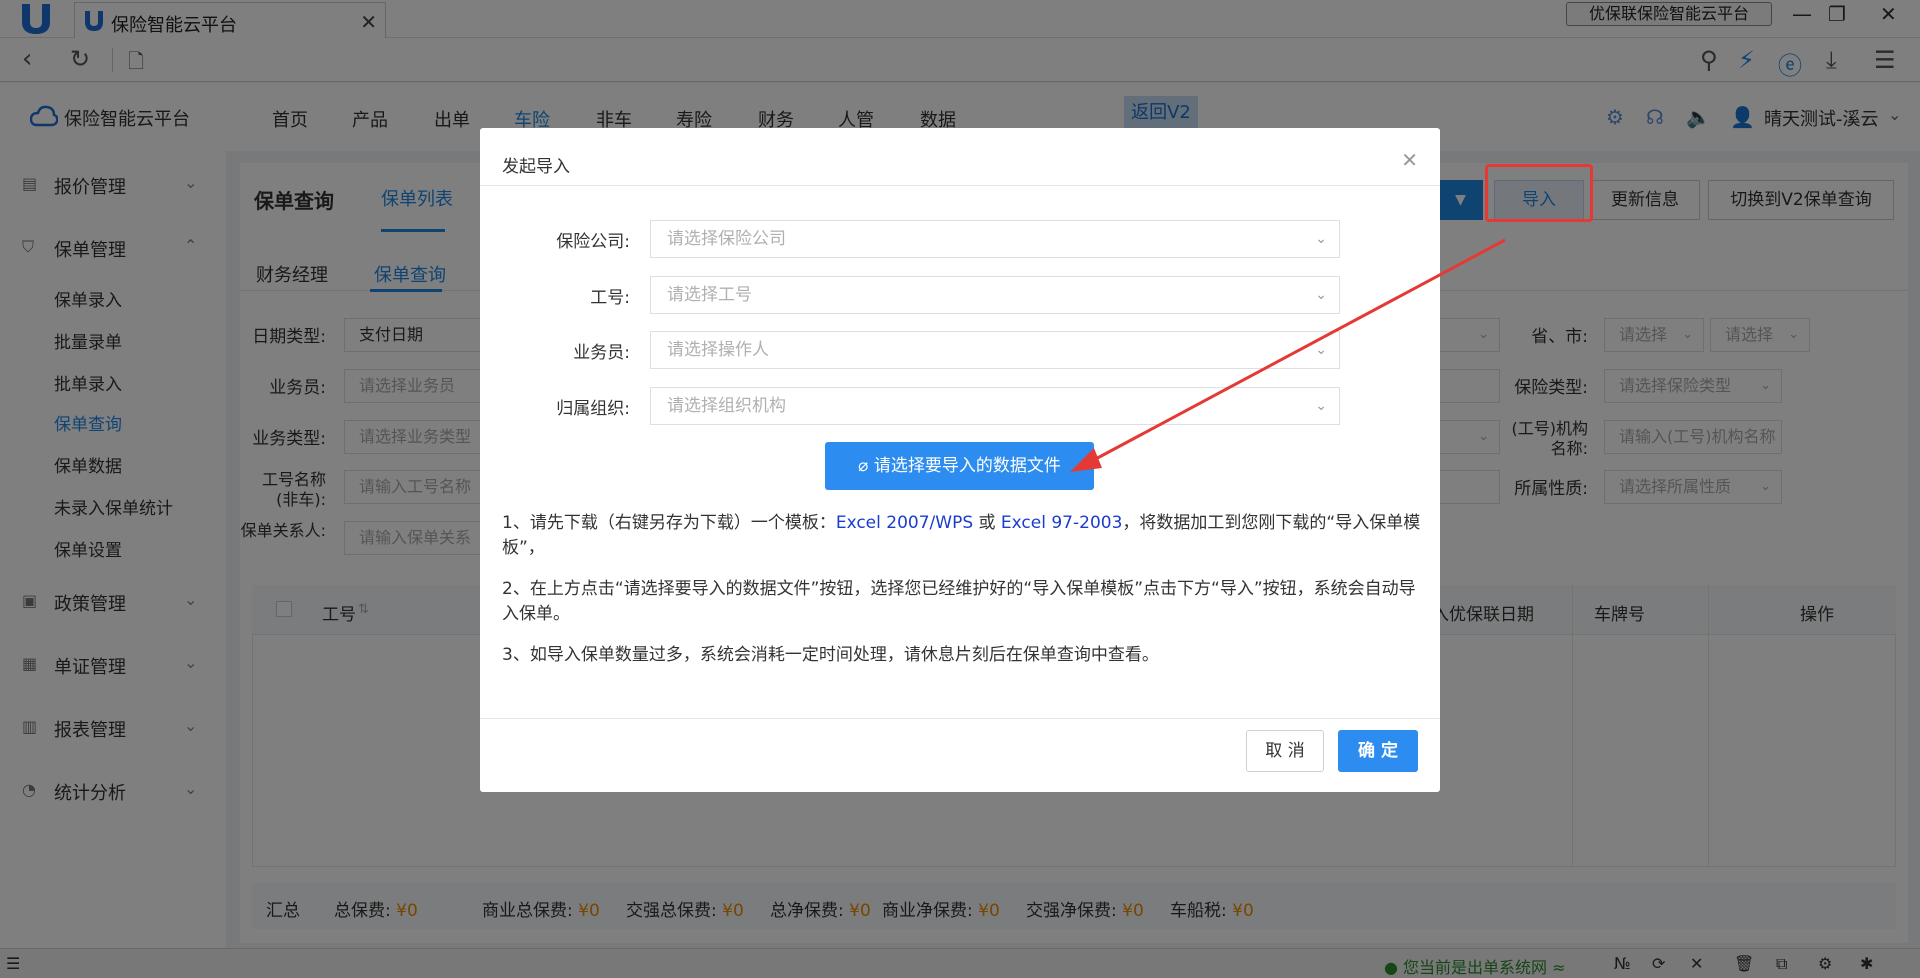 The width and height of the screenshot is (1920, 978). What do you see at coordinates (995, 350) in the screenshot?
I see `operator-select: 请选择操作人 ⌄` at bounding box center [995, 350].